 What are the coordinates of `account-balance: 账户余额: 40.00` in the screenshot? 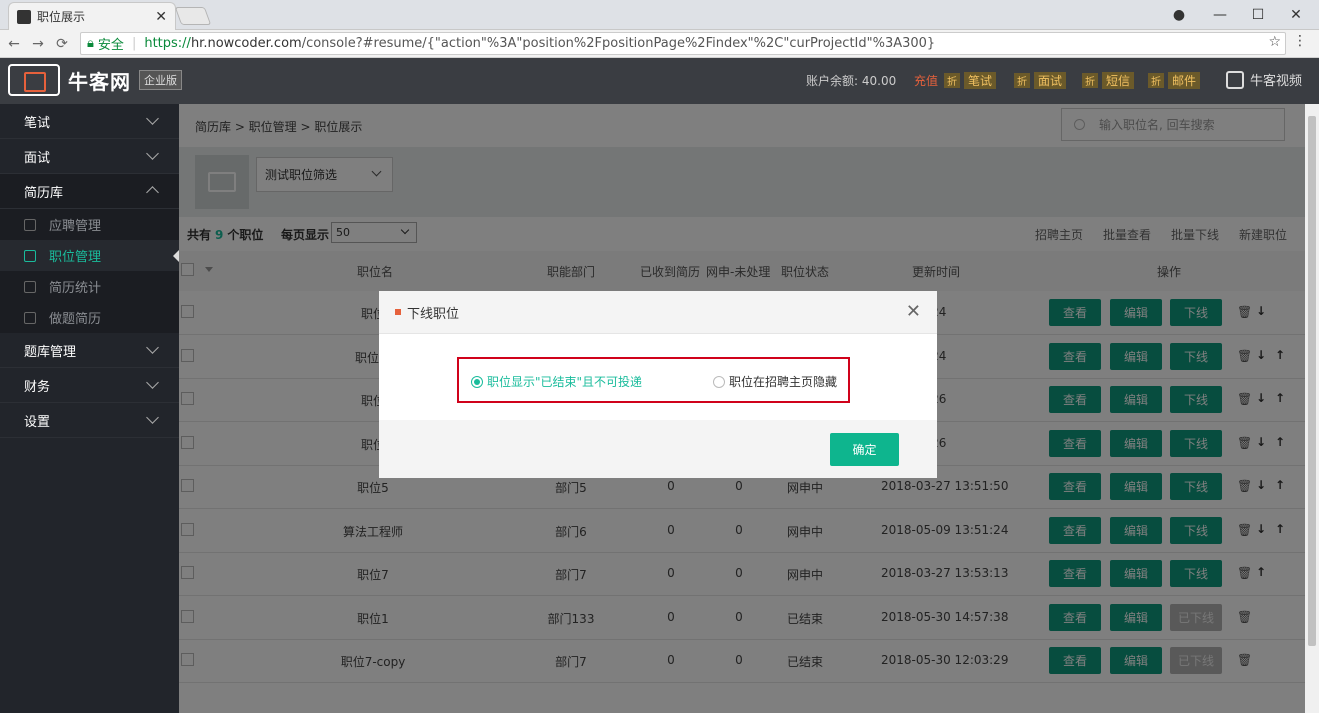 It's located at (851, 81).